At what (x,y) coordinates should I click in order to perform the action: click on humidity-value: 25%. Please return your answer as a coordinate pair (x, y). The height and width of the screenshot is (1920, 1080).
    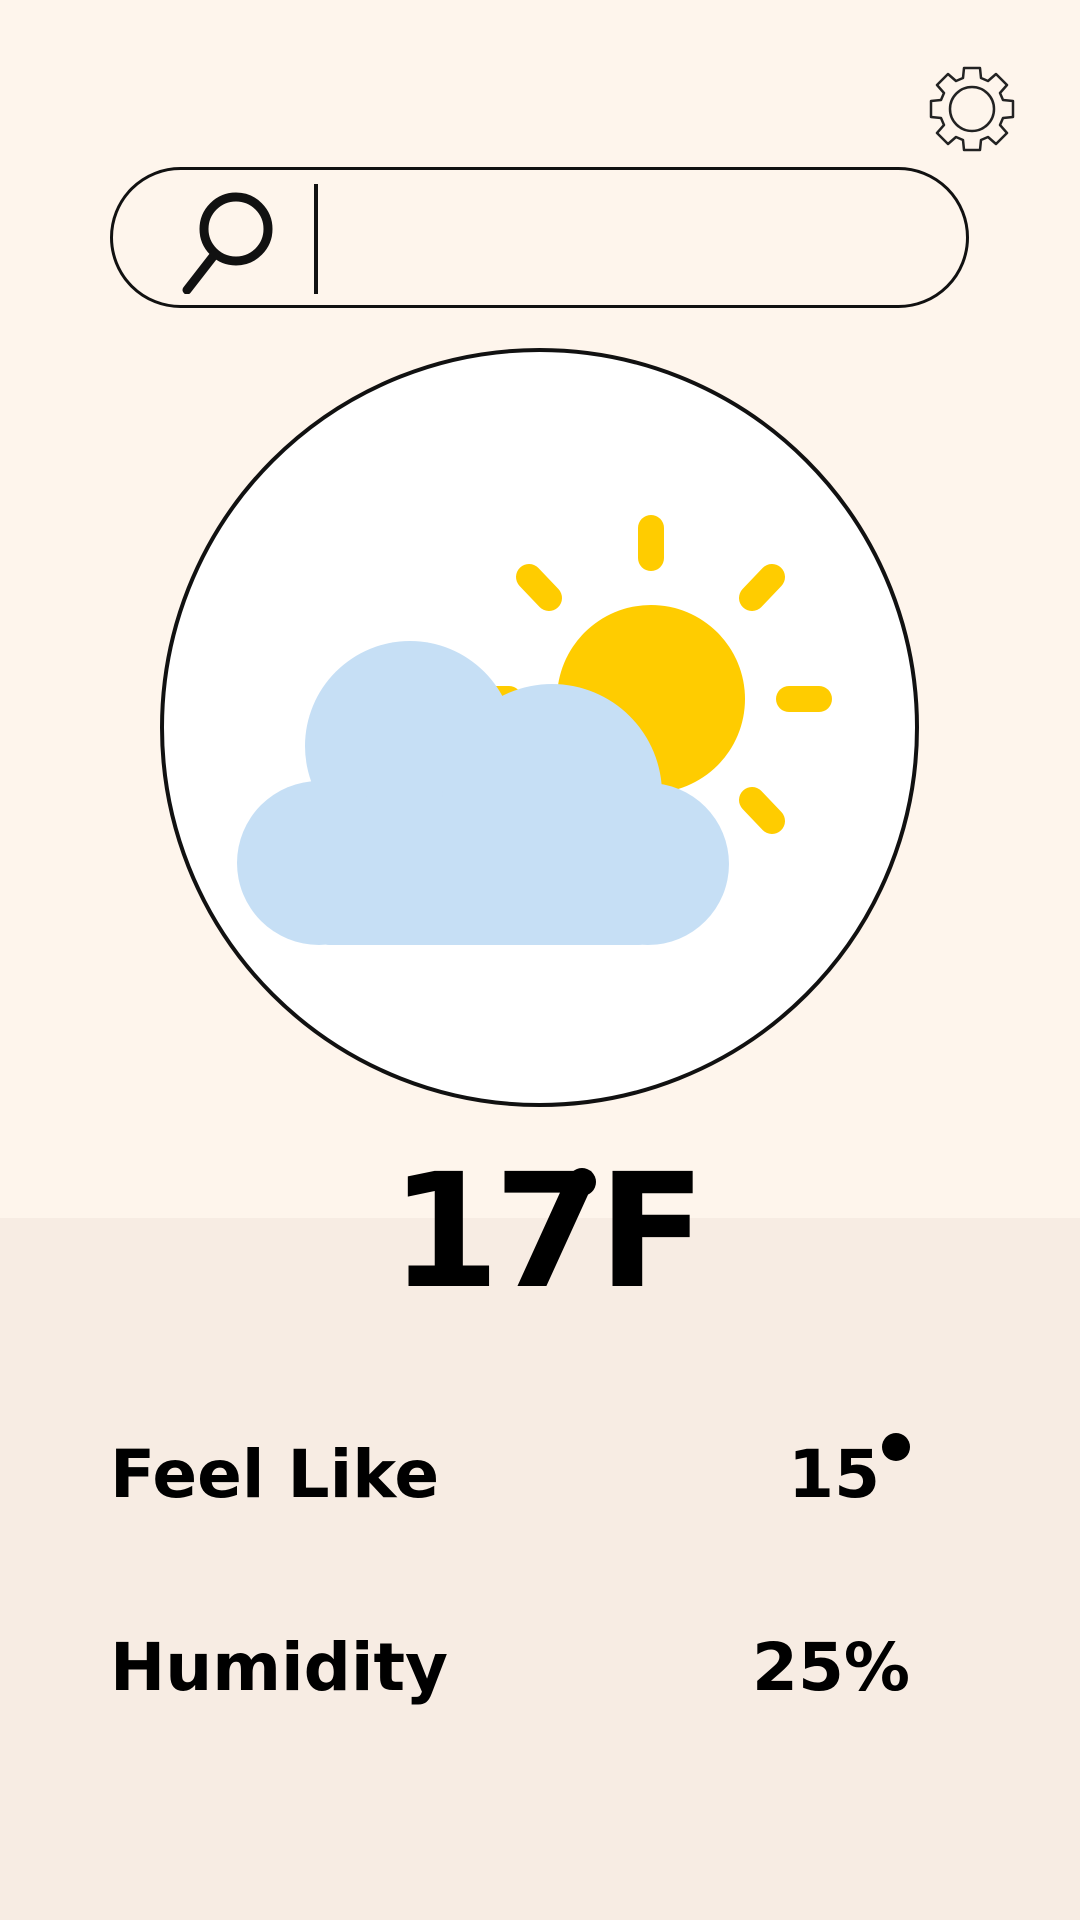
    Looking at the image, I should click on (831, 1667).